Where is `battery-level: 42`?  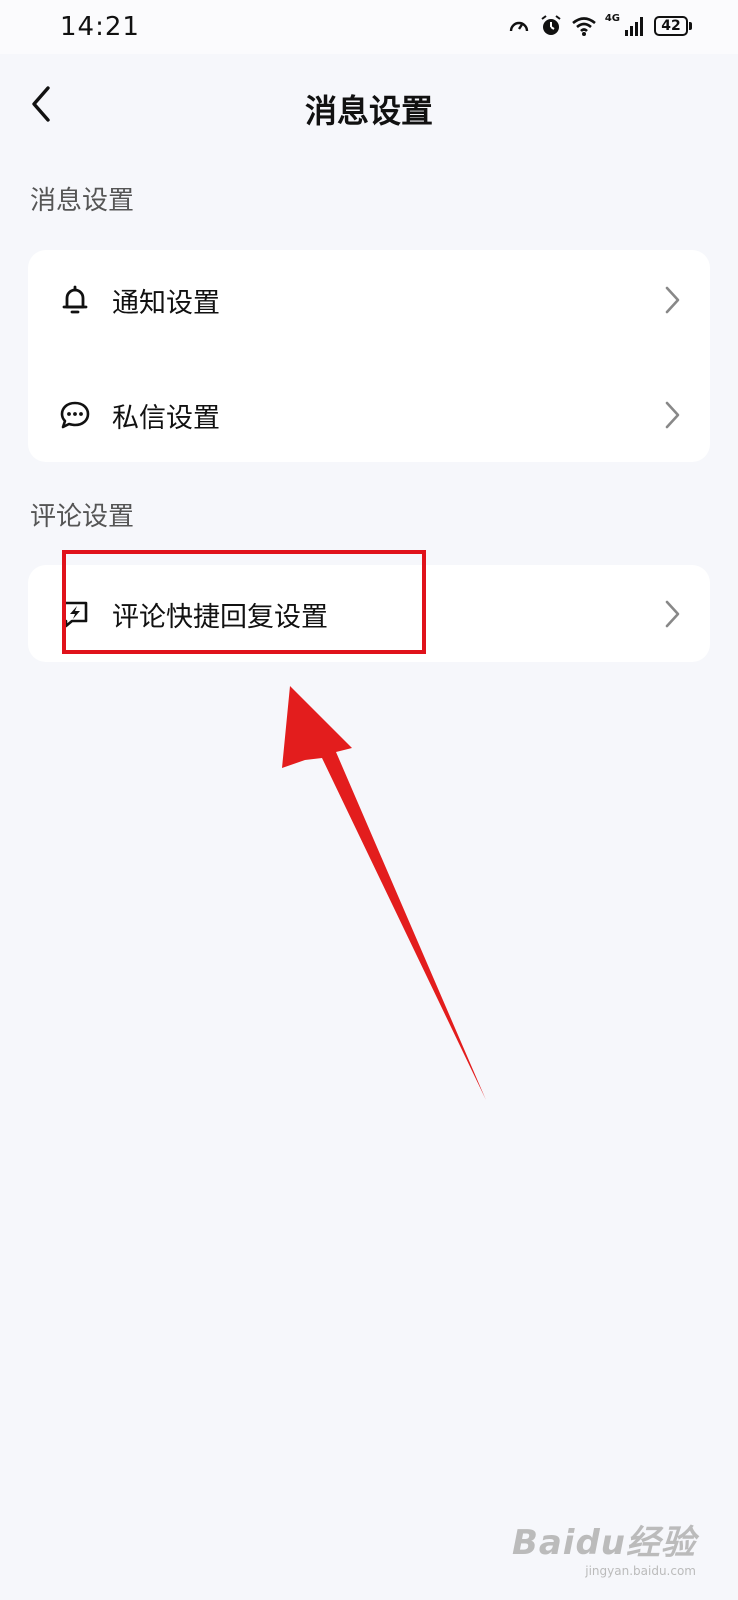
battery-level: 42 is located at coordinates (671, 26).